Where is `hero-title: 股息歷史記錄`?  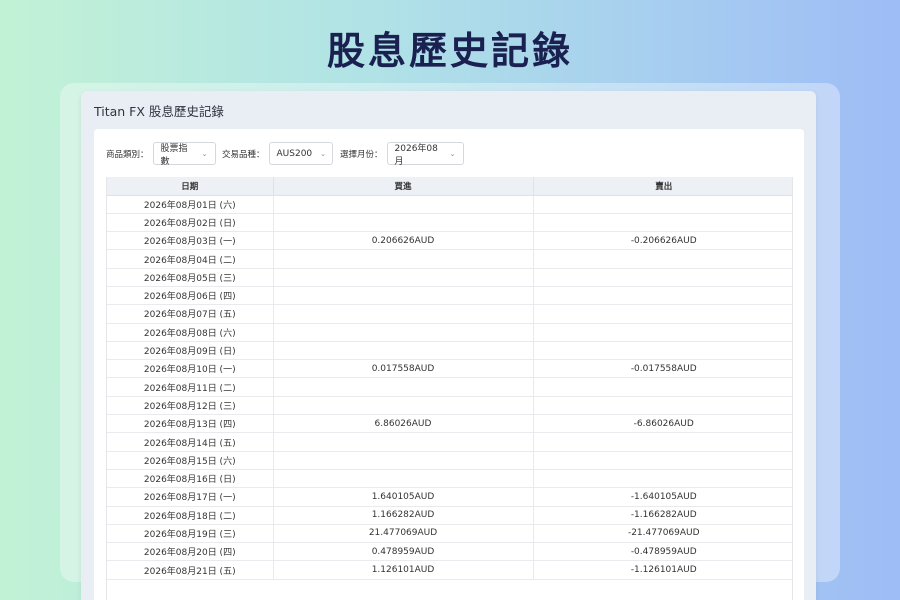 hero-title: 股息歷史記錄 is located at coordinates (449, 51).